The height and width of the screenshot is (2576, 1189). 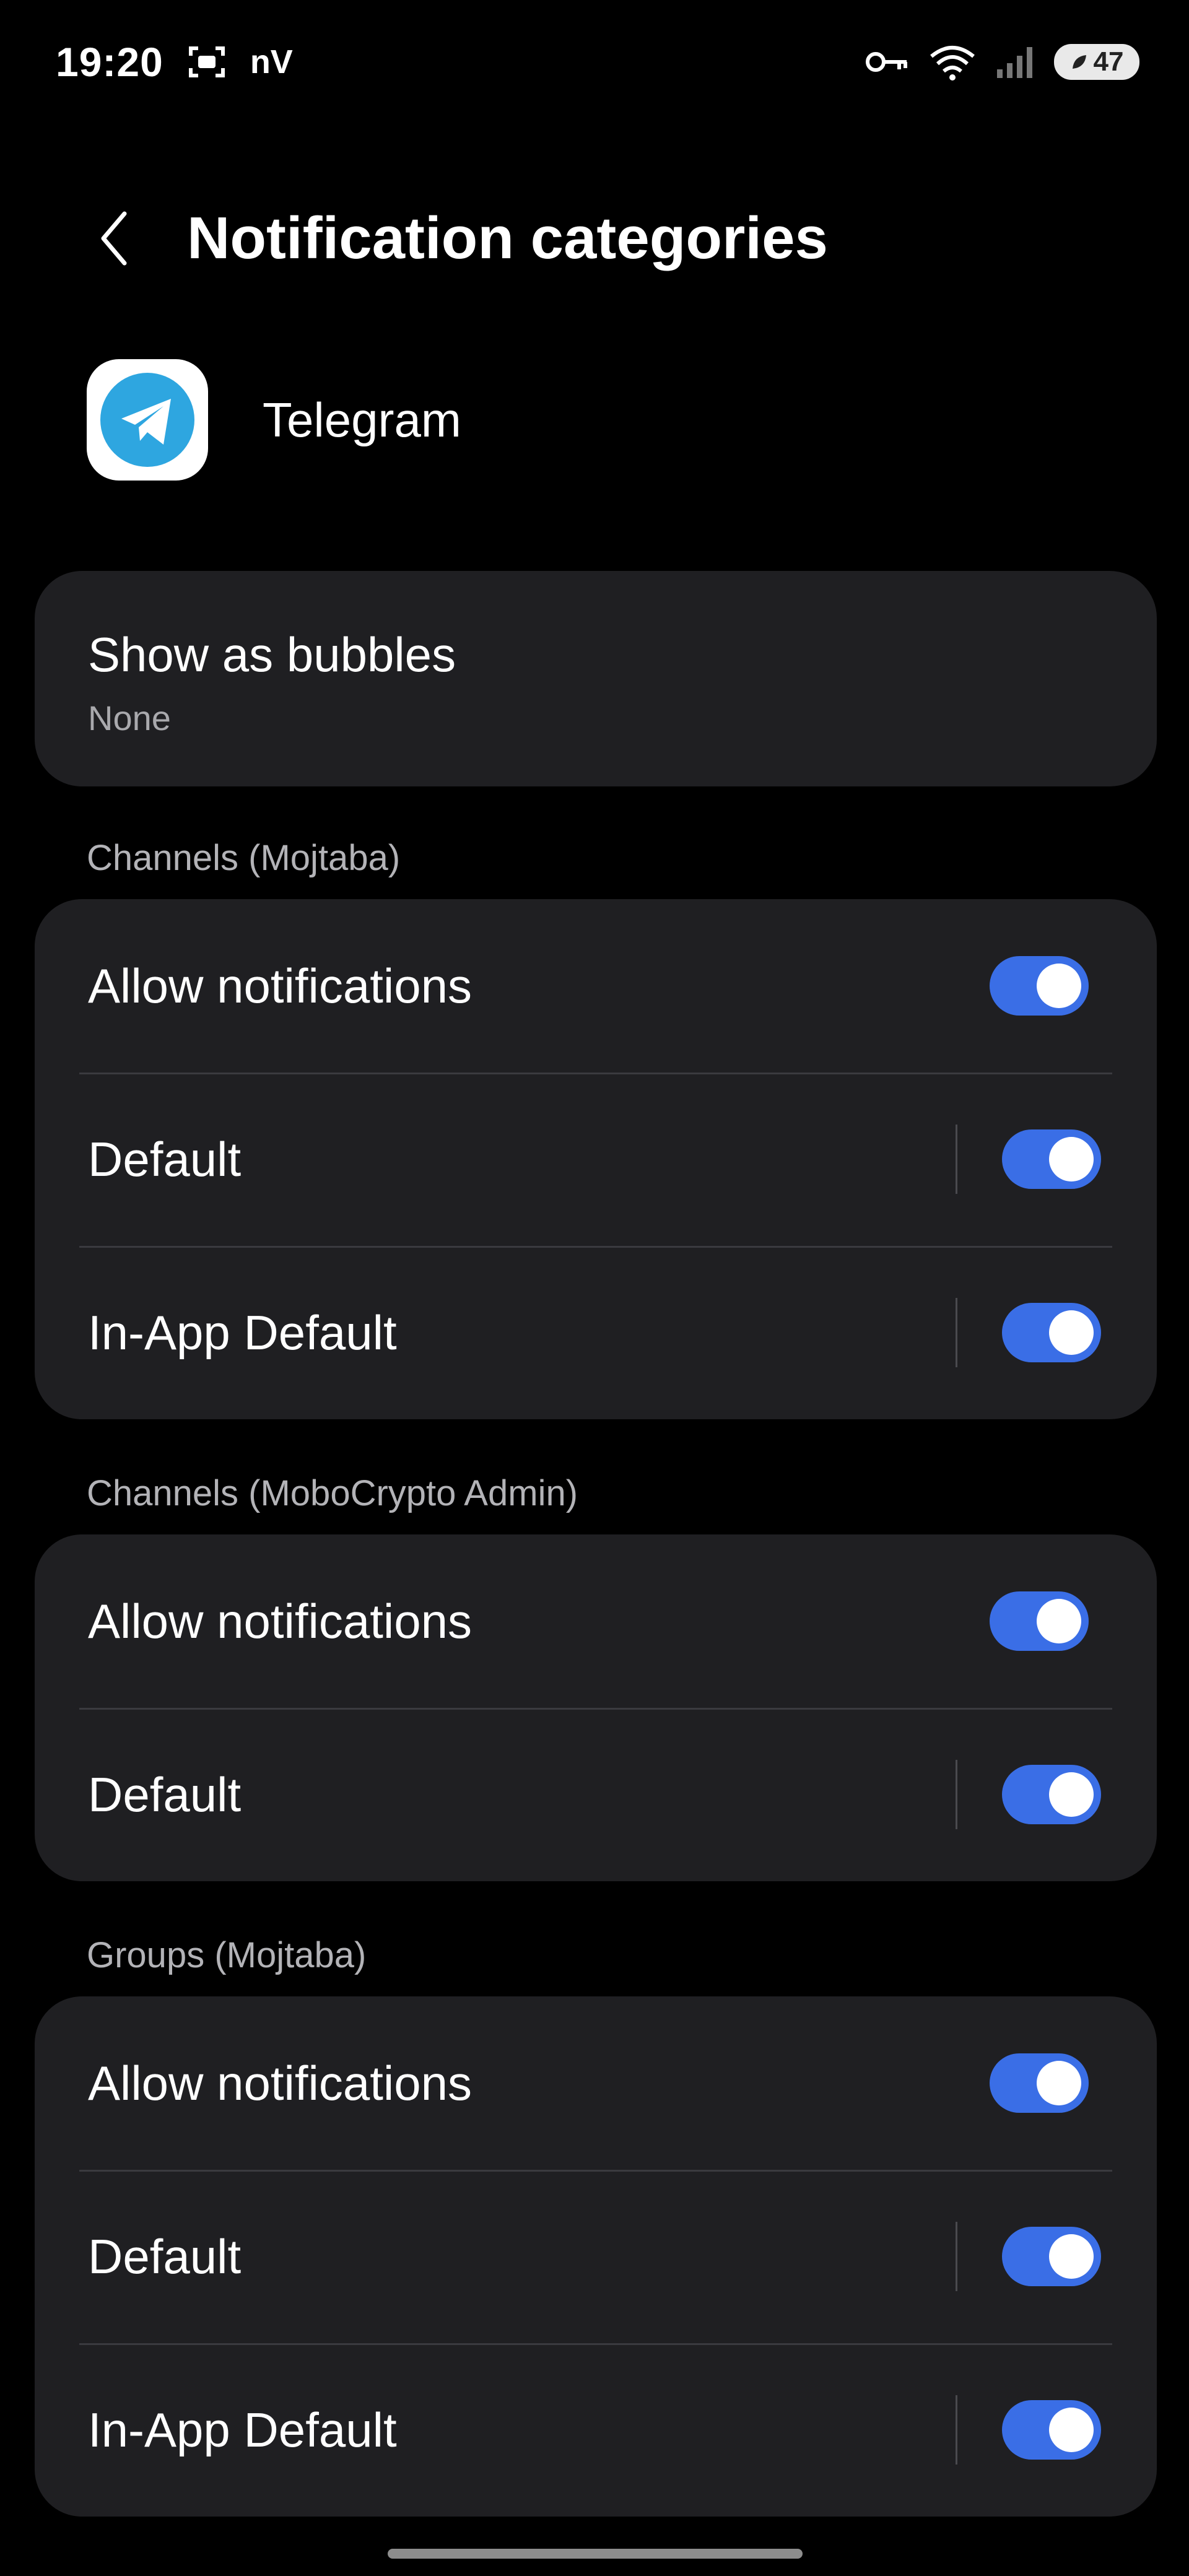 I want to click on section-title: Channels (Mojtaba), so click(x=244, y=858).